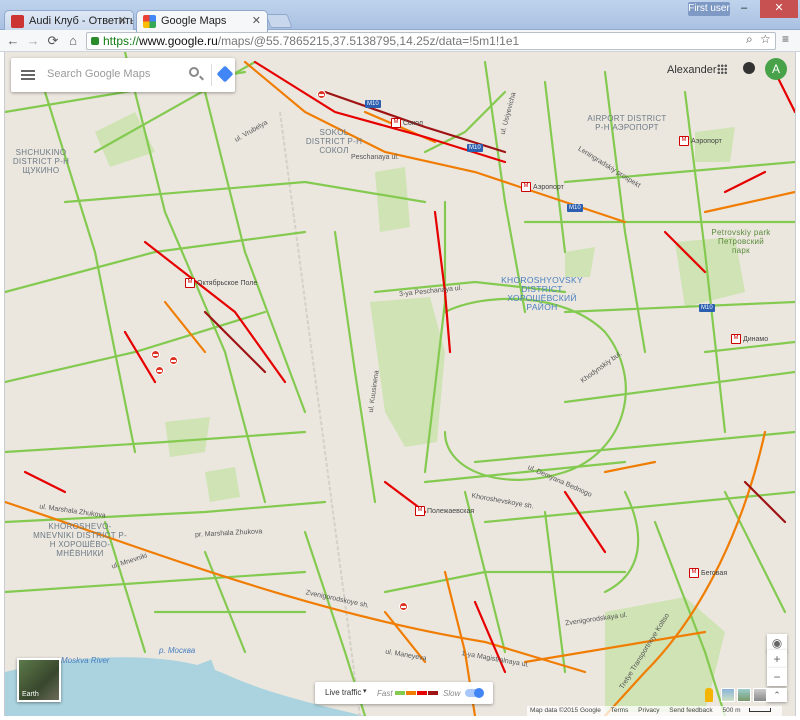 The image size is (800, 720). Describe the element at coordinates (741, 241) in the screenshot. I see `park-label: Petrovskiy park Петровский парк` at that location.